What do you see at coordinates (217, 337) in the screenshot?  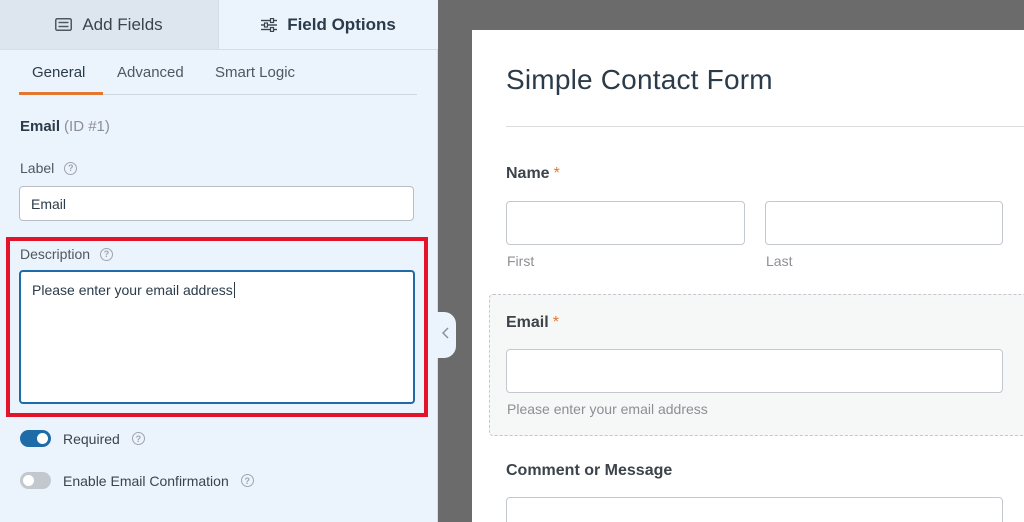 I see `description-textarea: Please enter your email address` at bounding box center [217, 337].